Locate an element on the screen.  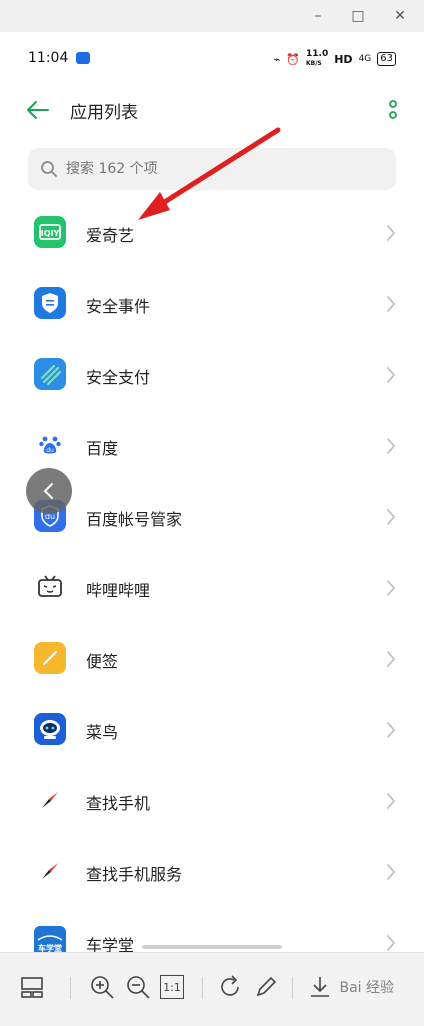
app-name: 便签 is located at coordinates (102, 661).